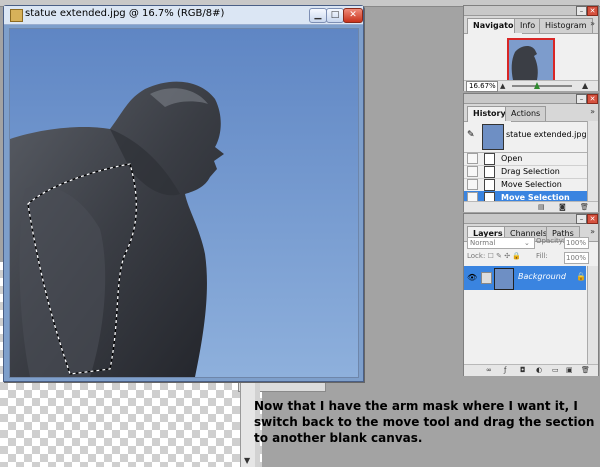 This screenshot has width=600, height=467. I want to click on adjustment-layer-icon: ◐, so click(539, 370).